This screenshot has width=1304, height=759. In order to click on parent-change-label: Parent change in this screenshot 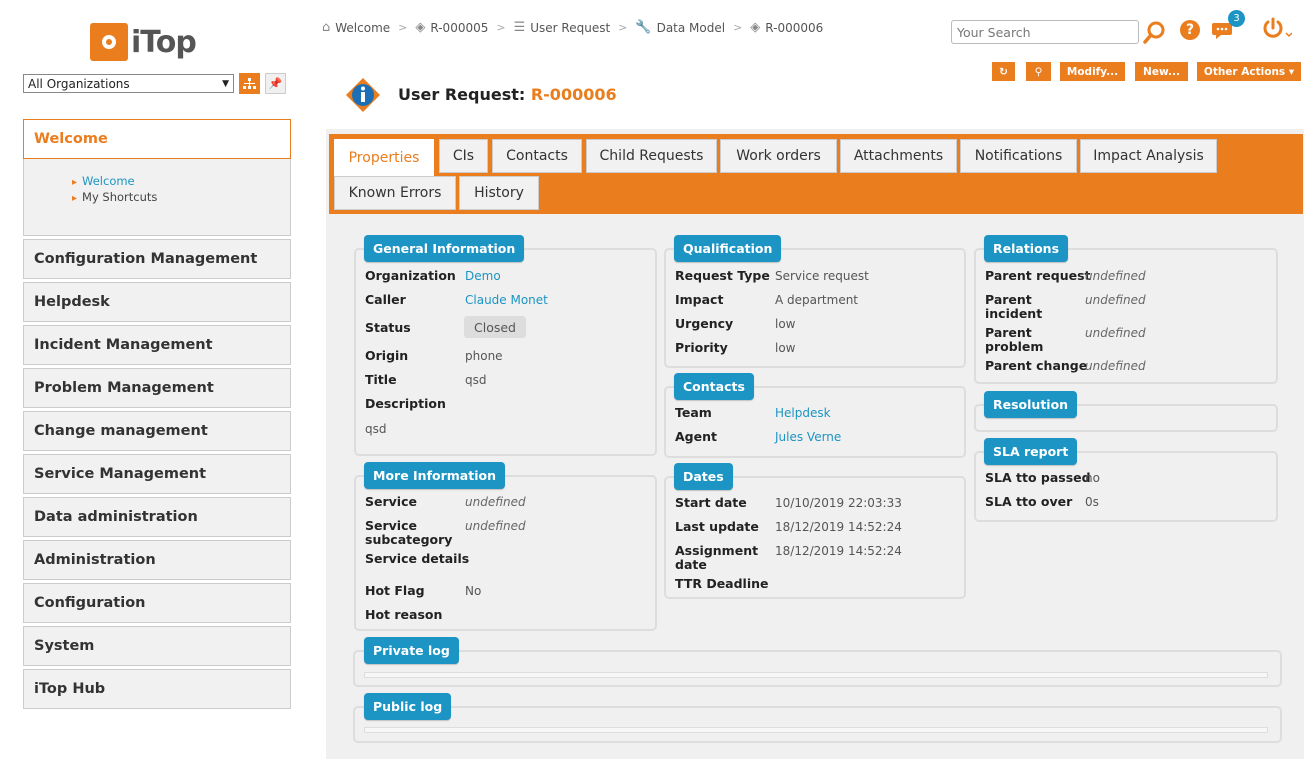, I will do `click(1036, 365)`.